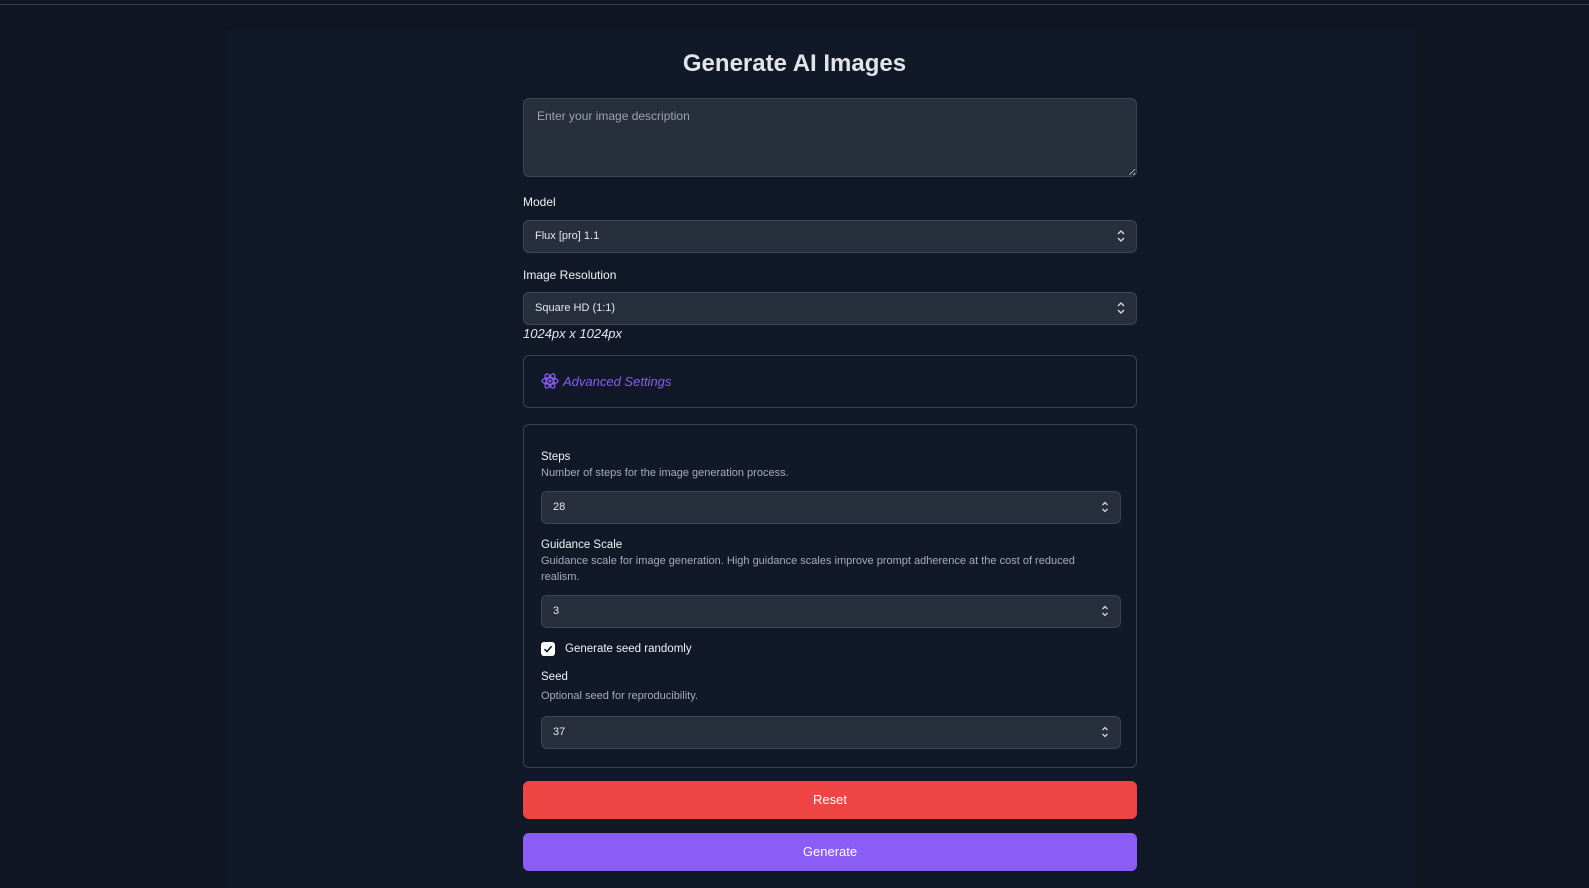 The height and width of the screenshot is (888, 1589). Describe the element at coordinates (617, 381) in the screenshot. I see `advanced-settings-label: Advanced Settings` at that location.